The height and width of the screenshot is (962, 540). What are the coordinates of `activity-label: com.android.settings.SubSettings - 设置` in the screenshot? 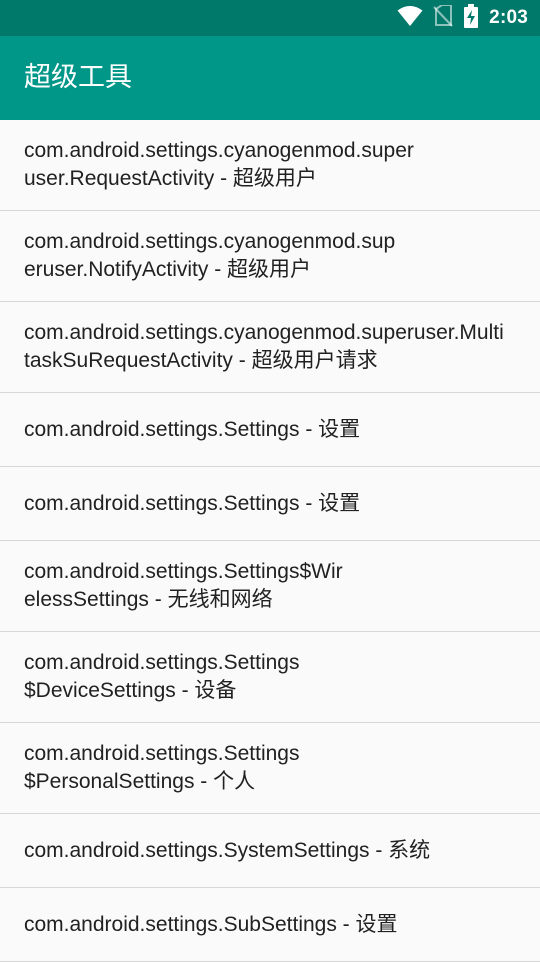 It's located at (211, 924).